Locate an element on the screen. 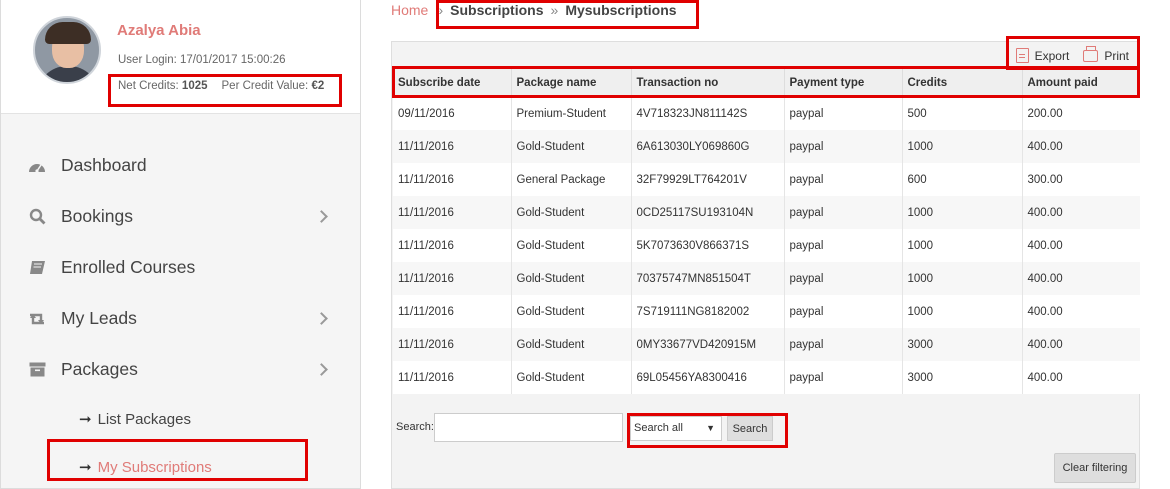 Image resolution: width=1170 pixels, height=489 pixels. search-scope-value: Search all is located at coordinates (658, 428).